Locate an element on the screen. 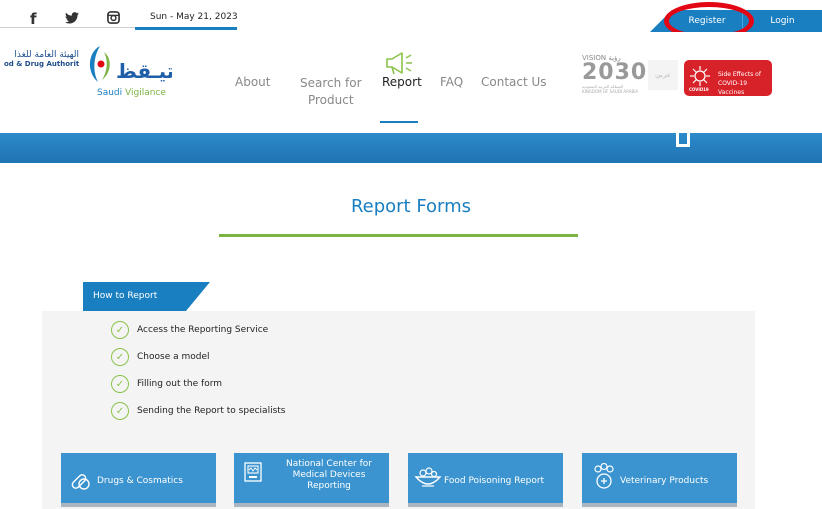 This screenshot has height=509, width=822. step-item: ✓ Filling out the form is located at coordinates (166, 384).